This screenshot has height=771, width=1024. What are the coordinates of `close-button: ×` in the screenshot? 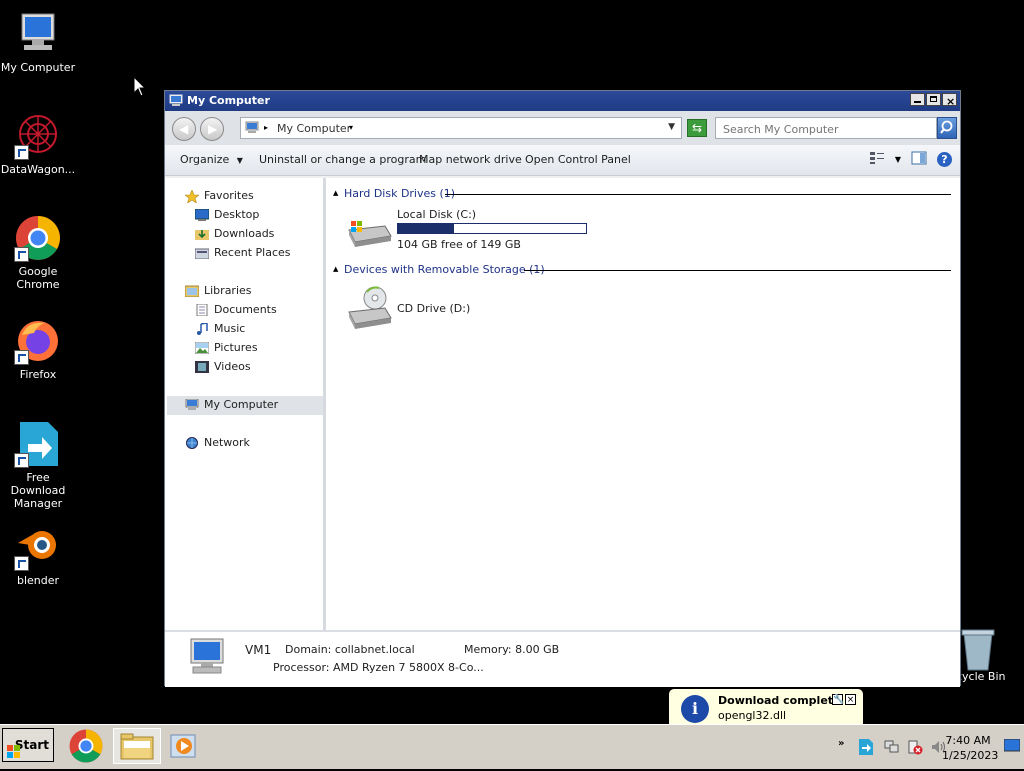 It's located at (949, 100).